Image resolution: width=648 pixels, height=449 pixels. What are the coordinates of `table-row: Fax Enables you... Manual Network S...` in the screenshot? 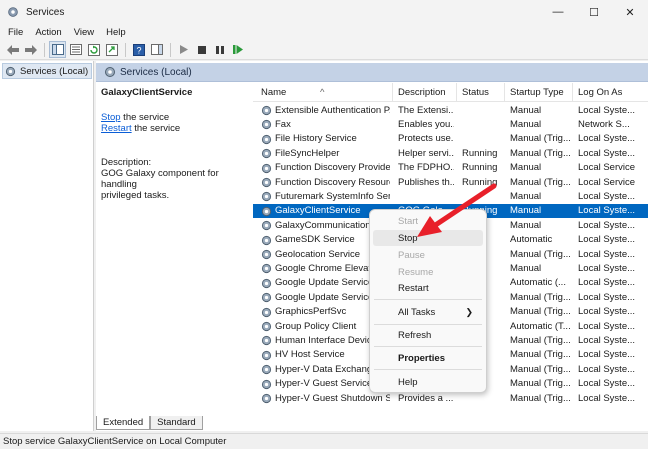 It's located at (450, 124).